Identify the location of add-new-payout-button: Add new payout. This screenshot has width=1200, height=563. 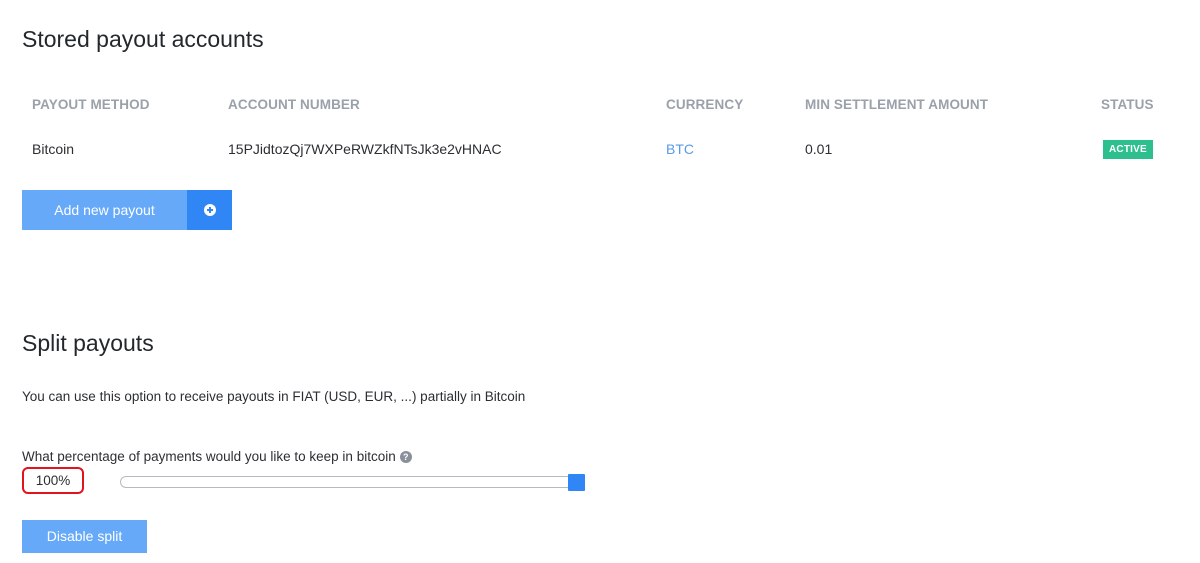
(127, 210).